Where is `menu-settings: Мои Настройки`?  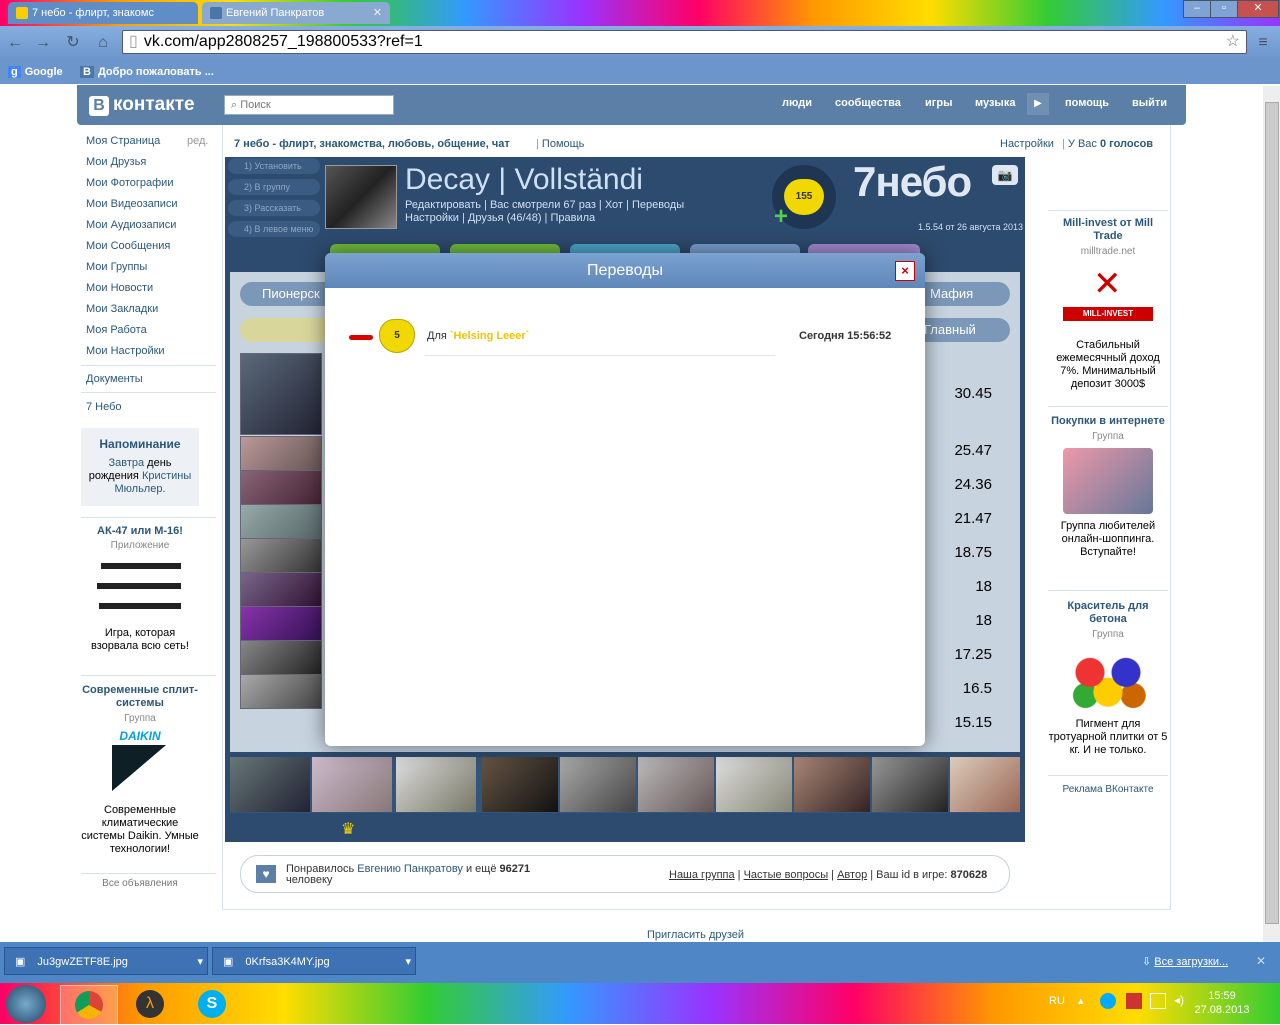 menu-settings: Мои Настройки is located at coordinates (125, 351).